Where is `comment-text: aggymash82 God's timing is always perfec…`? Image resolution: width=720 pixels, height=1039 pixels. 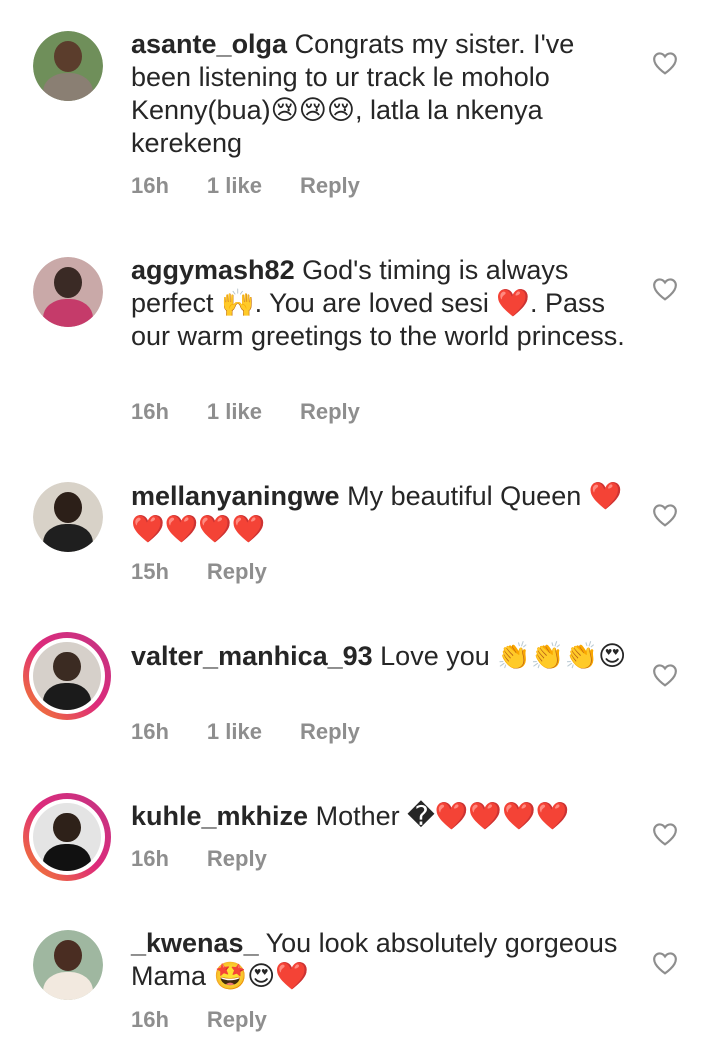
comment-text: aggymash82 God's timing is always perfec… is located at coordinates (381, 303).